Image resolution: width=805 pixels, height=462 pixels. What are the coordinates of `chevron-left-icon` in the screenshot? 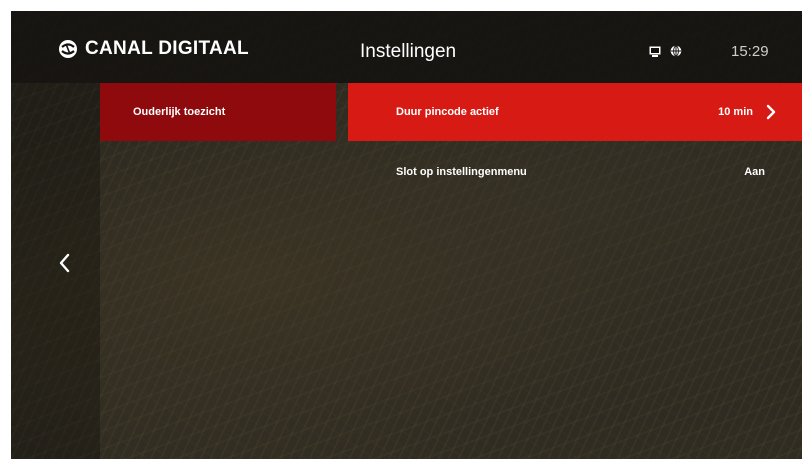 It's located at (64, 263).